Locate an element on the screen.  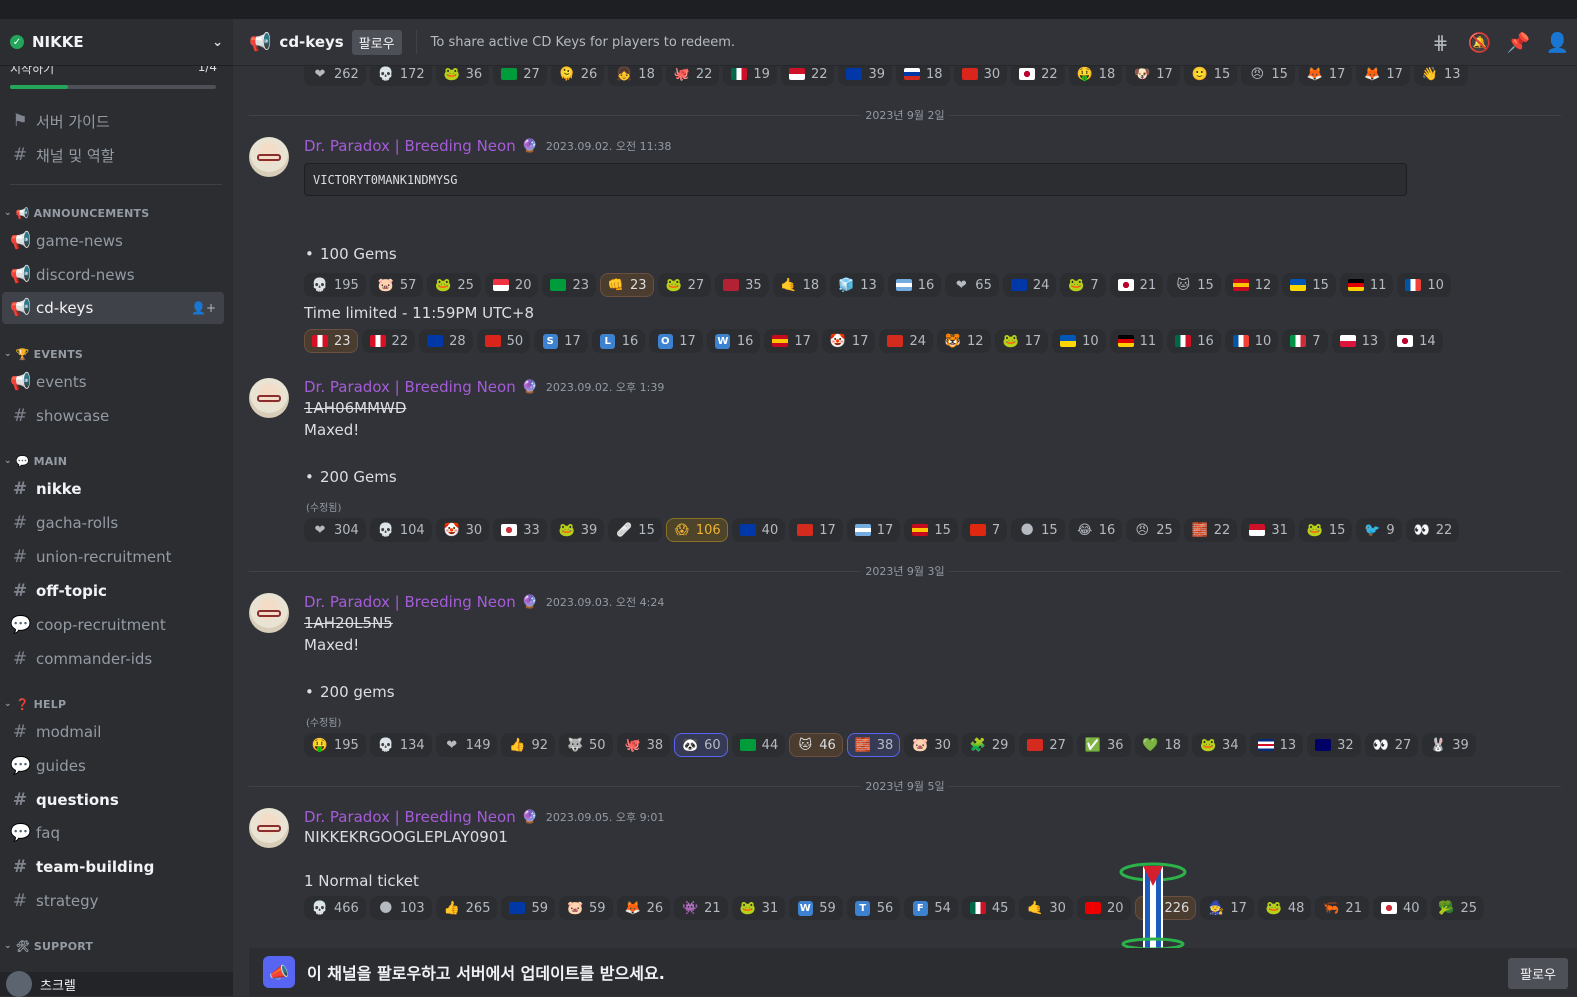
reaction-button: 🧱 38 is located at coordinates (873, 745).